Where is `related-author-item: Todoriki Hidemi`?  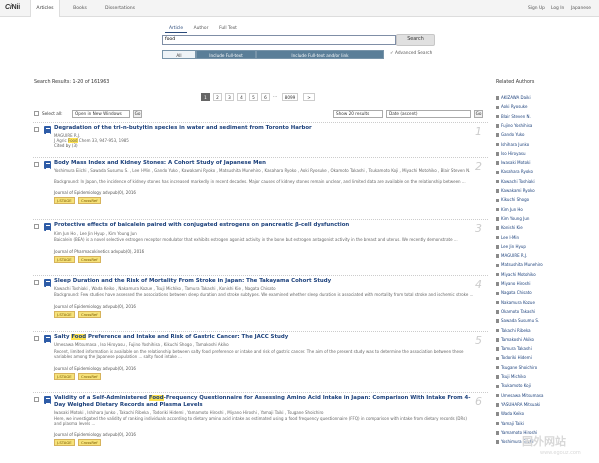 related-author-item: Todoriki Hidemi is located at coordinates (514, 358).